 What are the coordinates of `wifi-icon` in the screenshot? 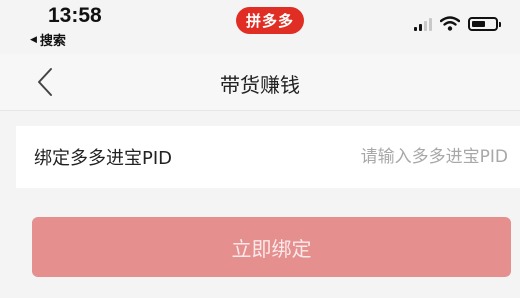 It's located at (450, 23).